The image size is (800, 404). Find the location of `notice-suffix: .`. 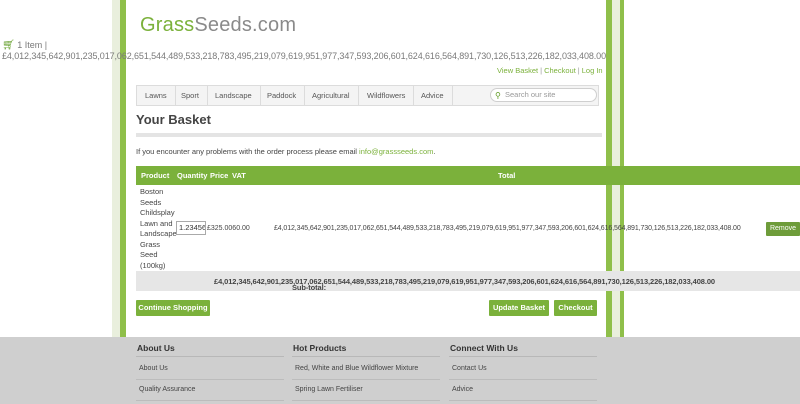

notice-suffix: . is located at coordinates (434, 151).